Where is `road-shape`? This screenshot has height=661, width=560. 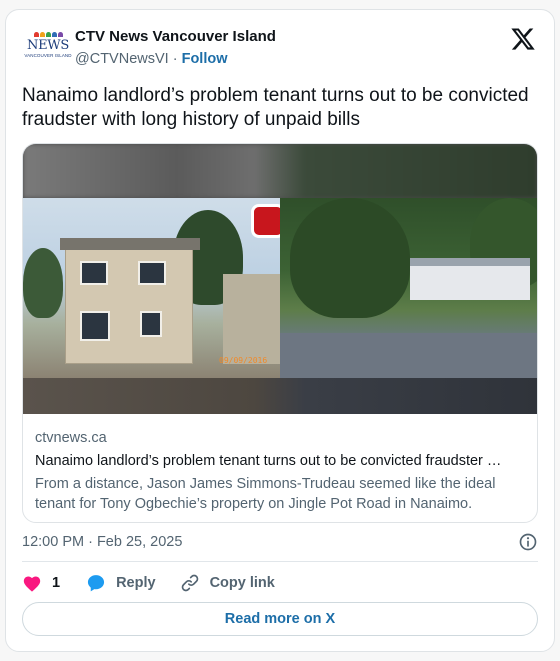
road-shape is located at coordinates (408, 355).